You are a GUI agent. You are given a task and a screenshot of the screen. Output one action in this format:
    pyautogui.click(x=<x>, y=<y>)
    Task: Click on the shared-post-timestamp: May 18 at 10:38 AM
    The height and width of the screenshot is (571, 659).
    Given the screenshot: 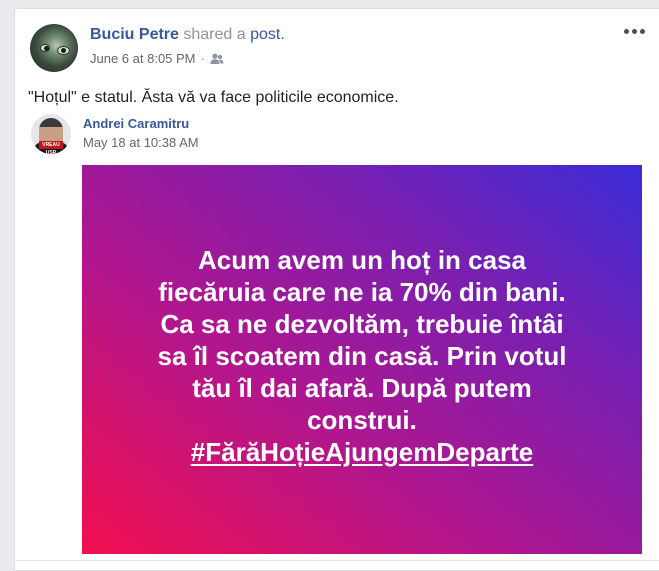 What is the action you would take?
    pyautogui.click(x=141, y=142)
    